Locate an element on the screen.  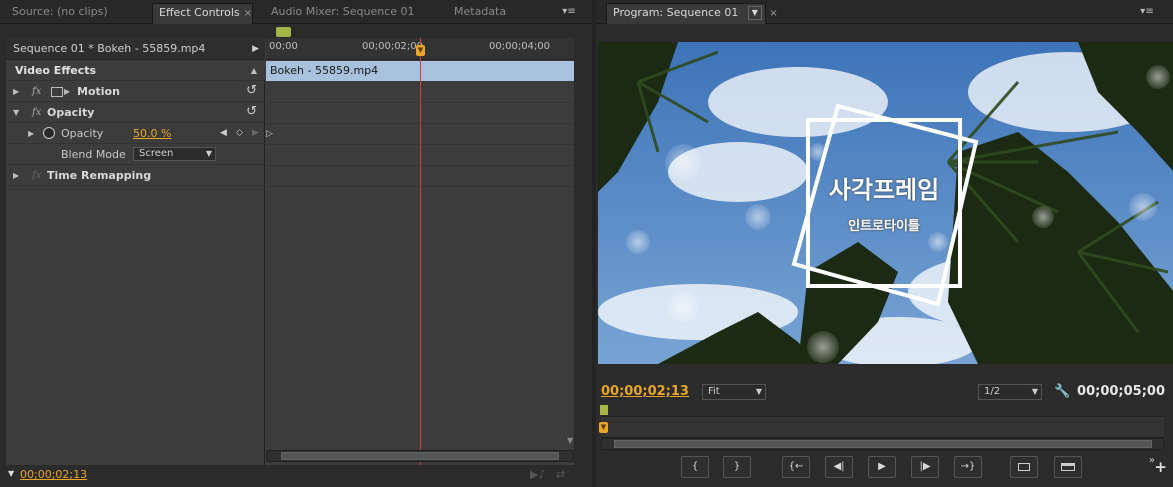
loop-icon: ⇄ is located at coordinates (560, 474).